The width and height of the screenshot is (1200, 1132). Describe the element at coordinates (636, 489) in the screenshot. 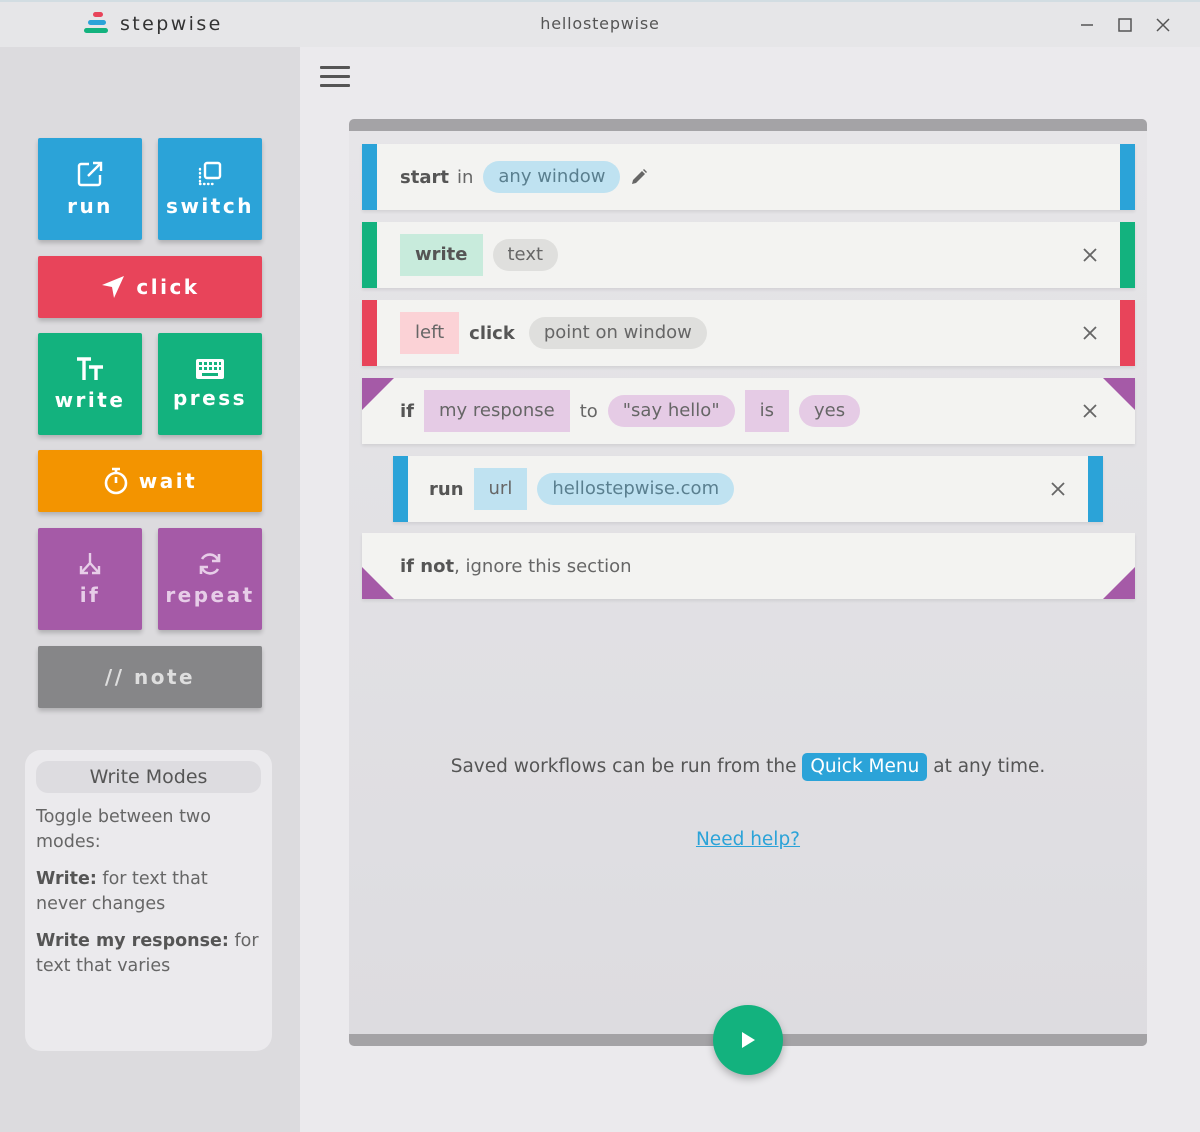

I see `run-url-pill: hellostepwise.com` at that location.